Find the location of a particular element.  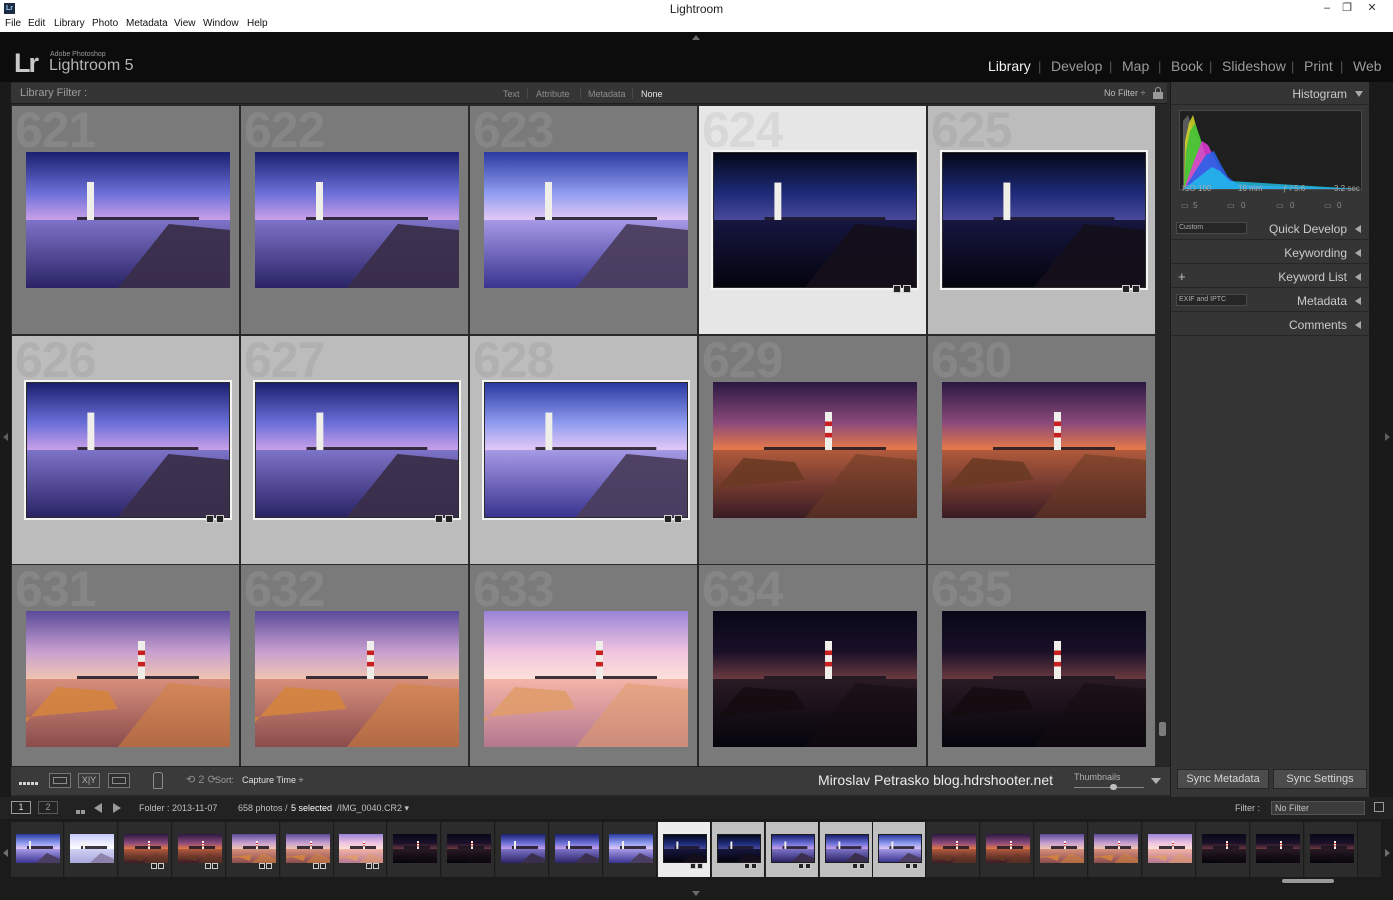

keyword-list-header: + Keyword List is located at coordinates (1270, 276).